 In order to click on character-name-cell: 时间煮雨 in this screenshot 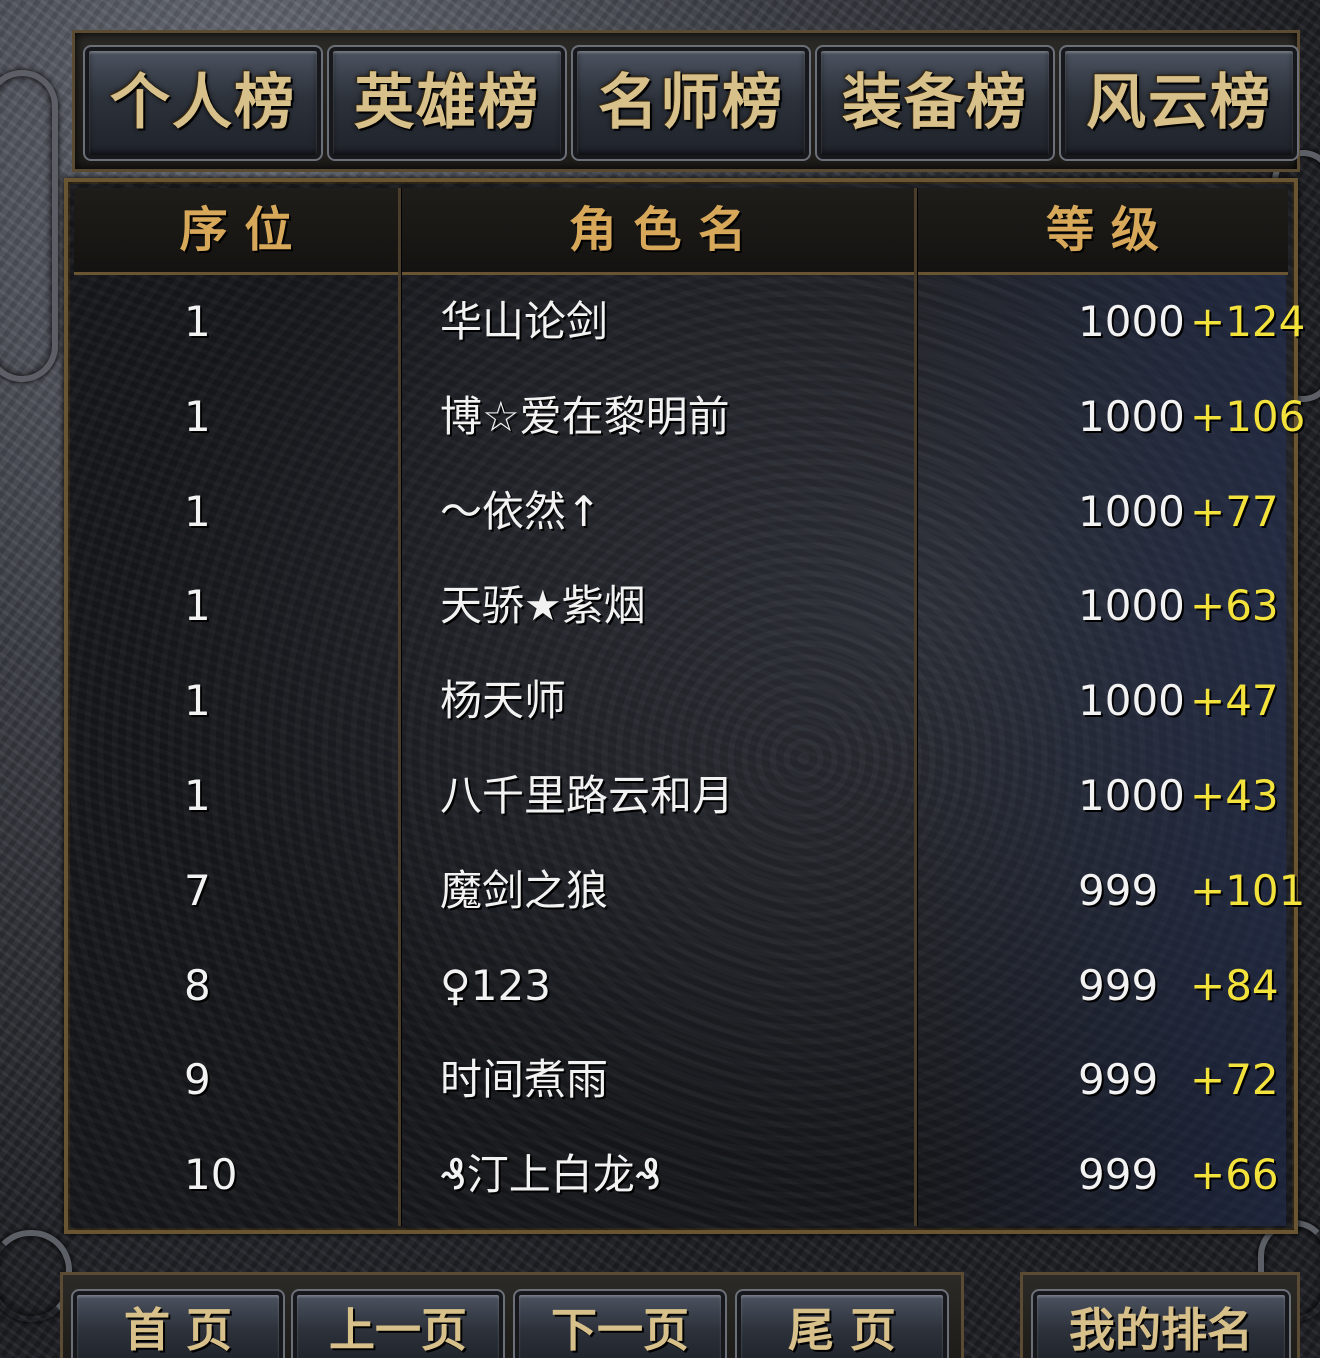, I will do `click(524, 1080)`.